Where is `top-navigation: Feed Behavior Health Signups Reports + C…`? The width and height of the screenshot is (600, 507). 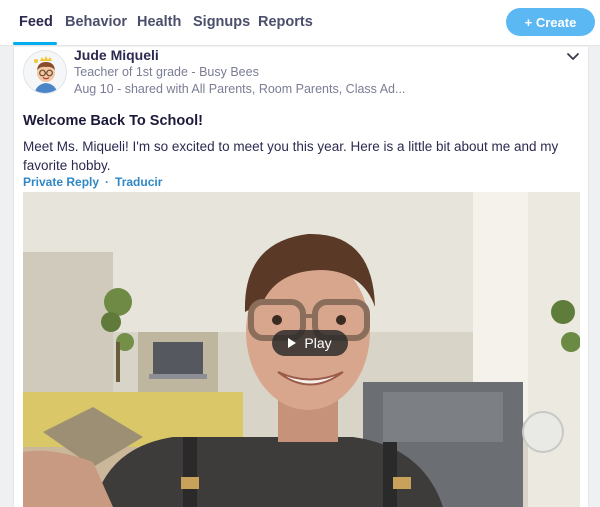
top-navigation: Feed Behavior Health Signups Reports + C… is located at coordinates (300, 23).